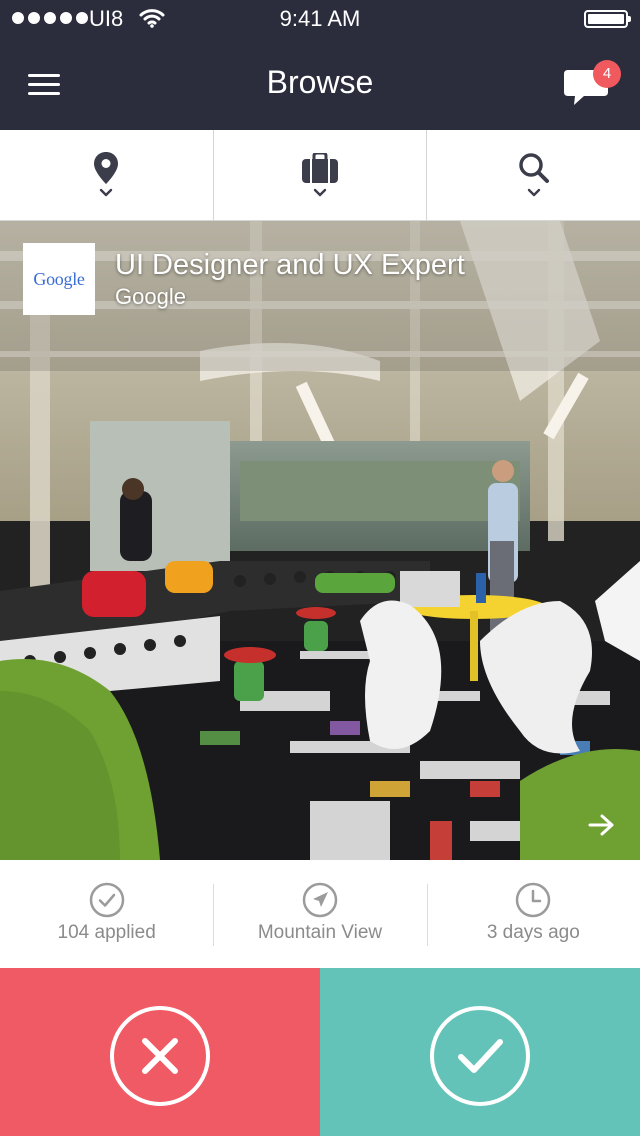 This screenshot has height=1136, width=640. Describe the element at coordinates (533, 900) in the screenshot. I see `clock-icon` at that location.